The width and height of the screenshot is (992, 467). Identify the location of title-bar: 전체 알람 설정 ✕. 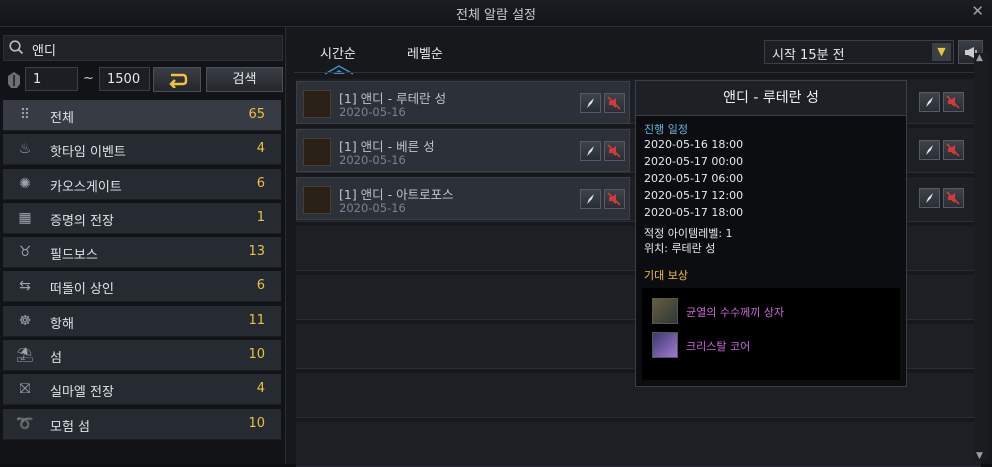
(496, 13).